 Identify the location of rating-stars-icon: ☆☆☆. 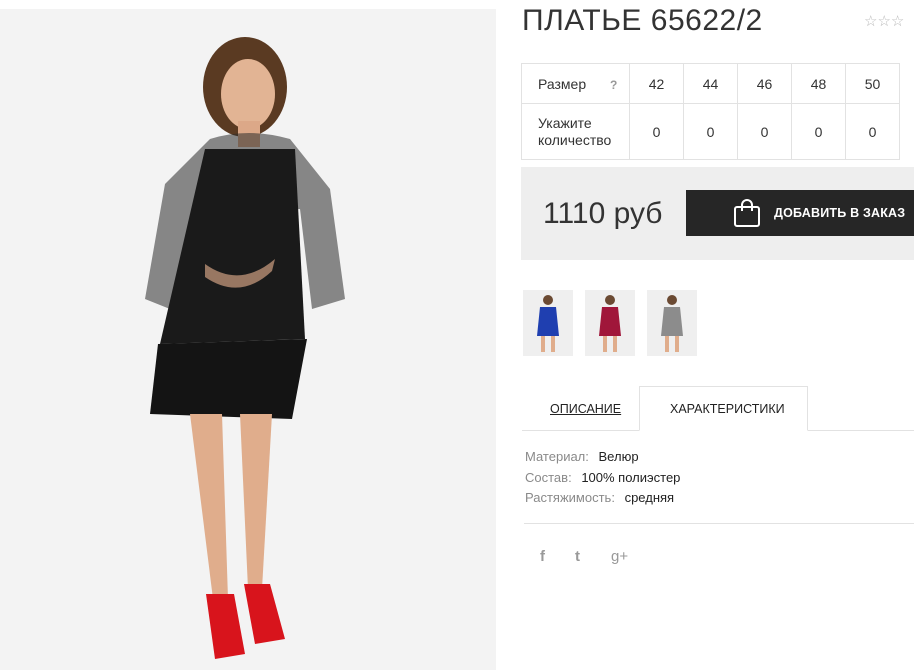
(884, 21).